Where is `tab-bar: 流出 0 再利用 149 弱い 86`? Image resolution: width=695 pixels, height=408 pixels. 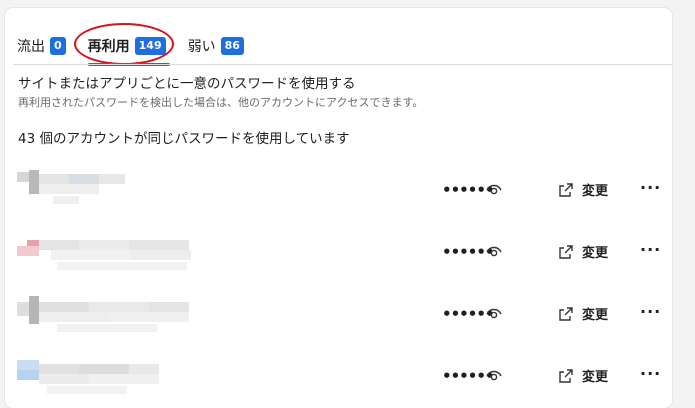 tab-bar: 流出 0 再利用 149 弱い 86 is located at coordinates (137, 44).